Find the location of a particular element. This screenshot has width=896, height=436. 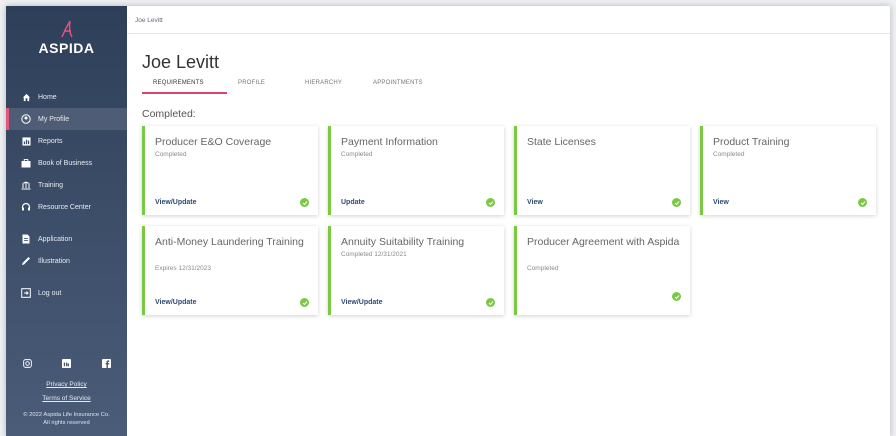

card-title: Producer E&O Coverage is located at coordinates (213, 142).